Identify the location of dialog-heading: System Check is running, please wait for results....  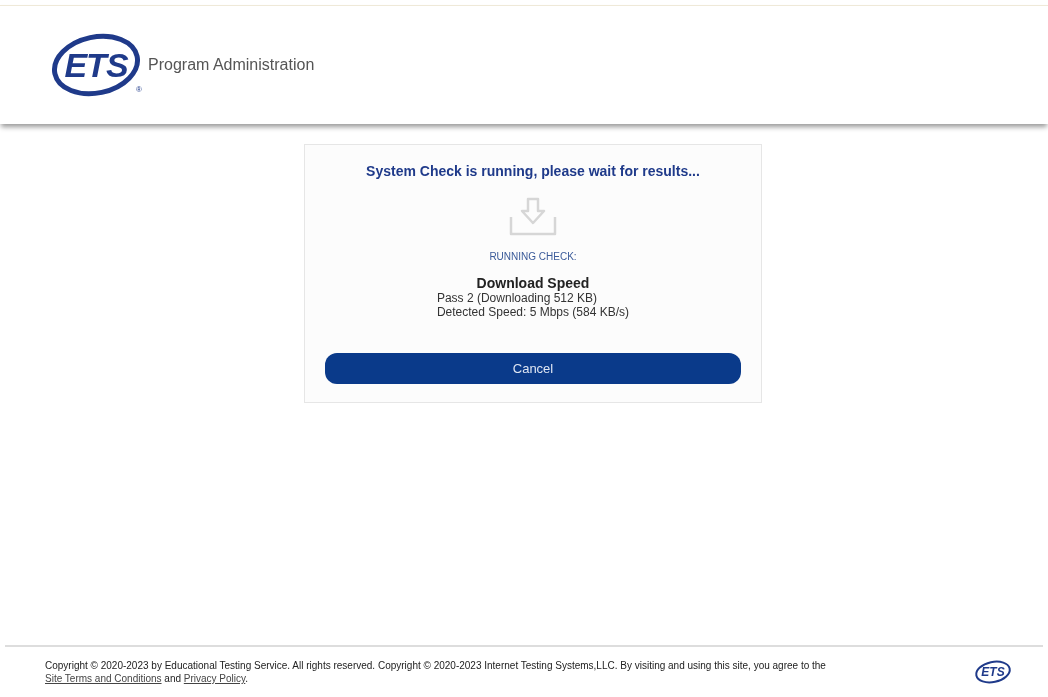
(533, 171).